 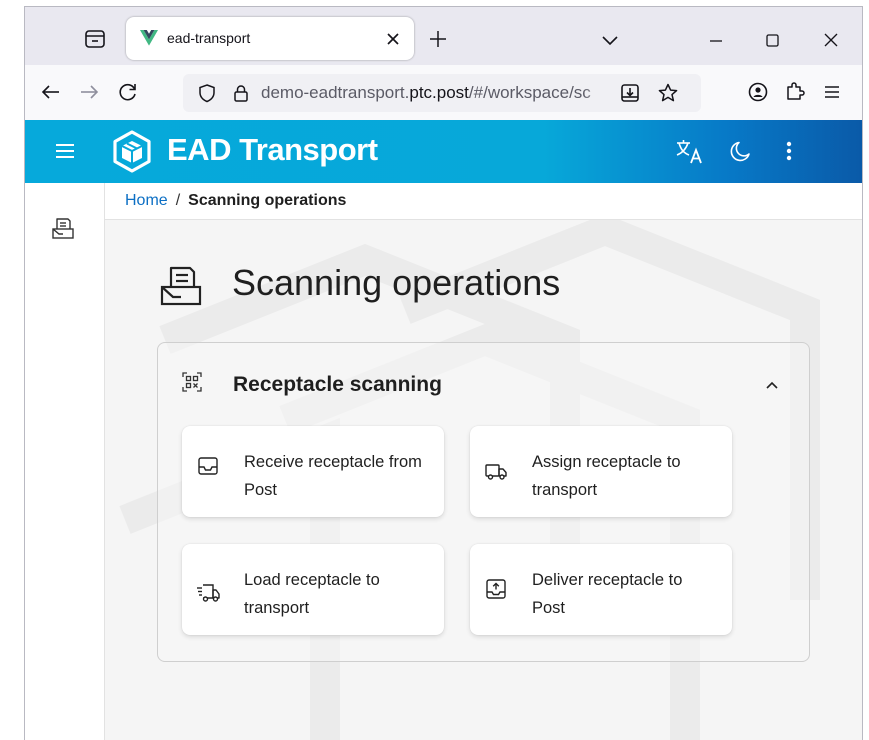 What do you see at coordinates (483, 201) in the screenshot?
I see `breadcrumb-bar: Home / Scanning operations` at bounding box center [483, 201].